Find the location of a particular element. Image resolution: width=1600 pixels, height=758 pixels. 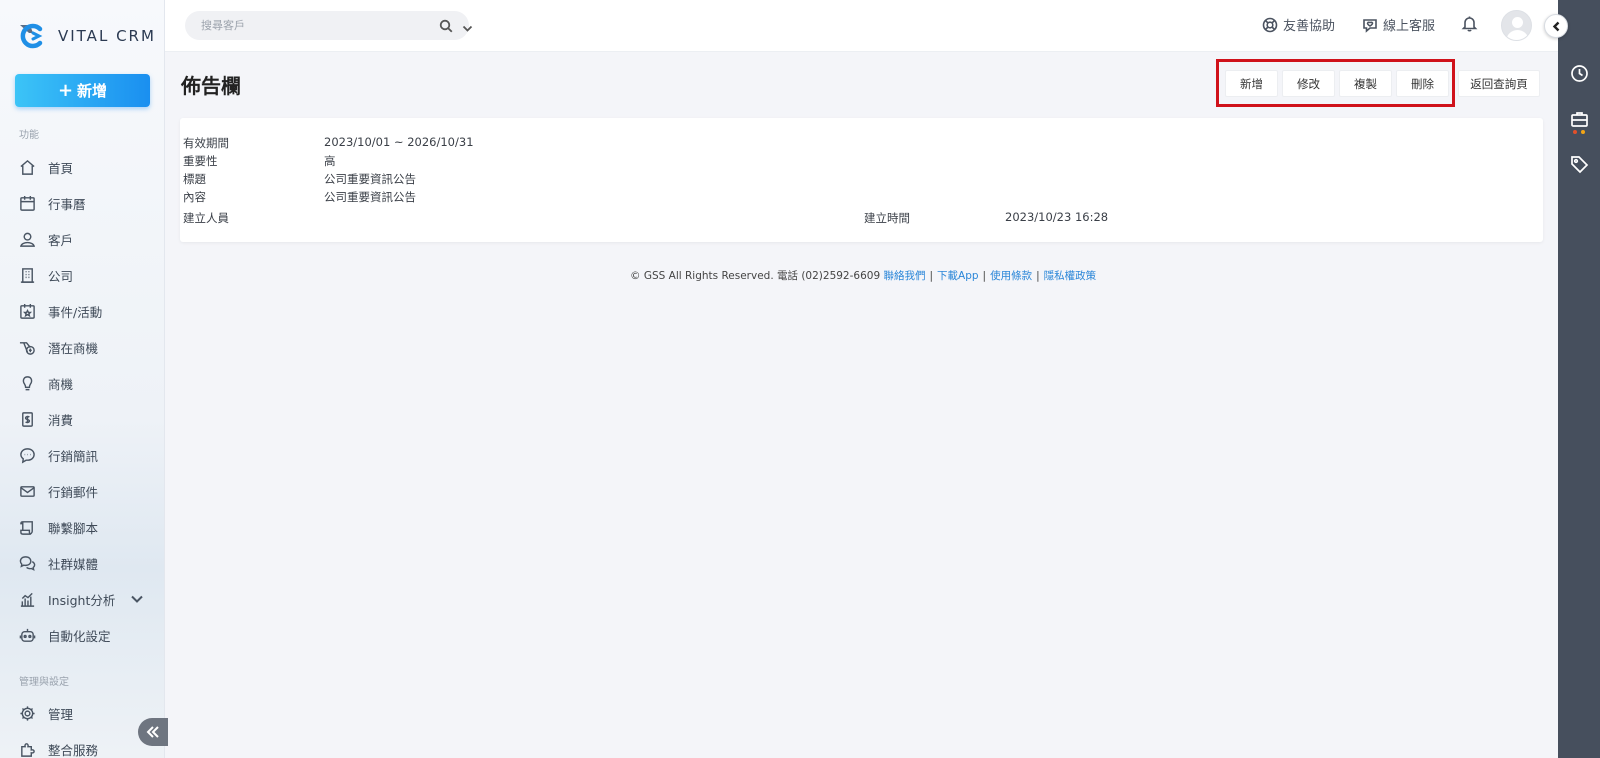

briefcase-icon is located at coordinates (1579, 119).